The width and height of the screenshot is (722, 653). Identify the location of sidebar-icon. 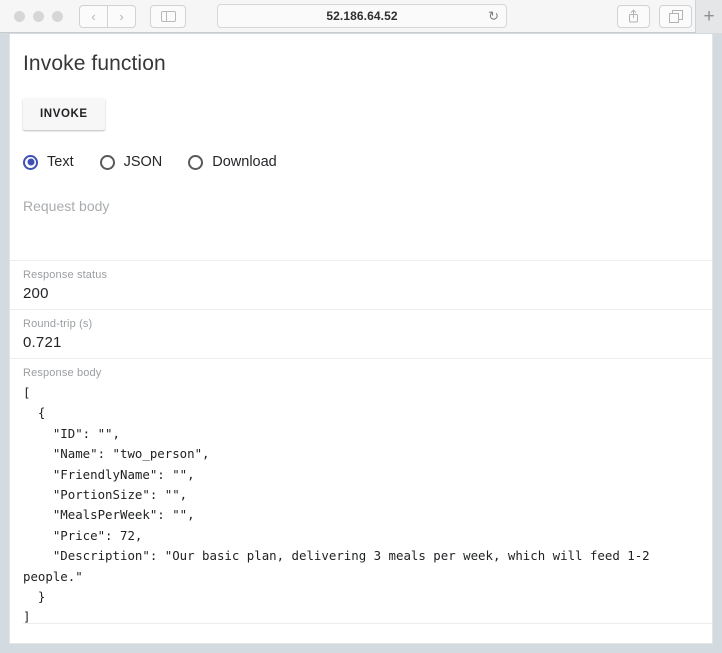
(168, 16).